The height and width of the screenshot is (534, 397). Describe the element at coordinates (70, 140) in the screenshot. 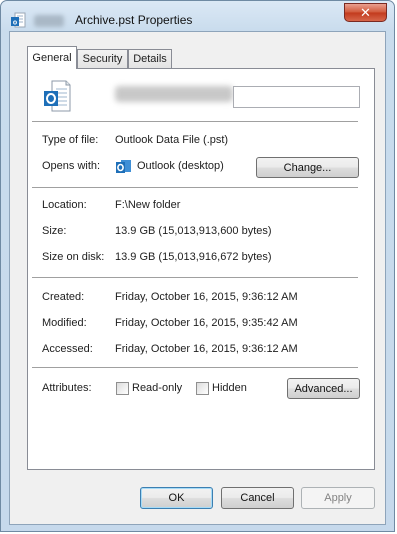

I see `type-of-file-label: Type of file:` at that location.